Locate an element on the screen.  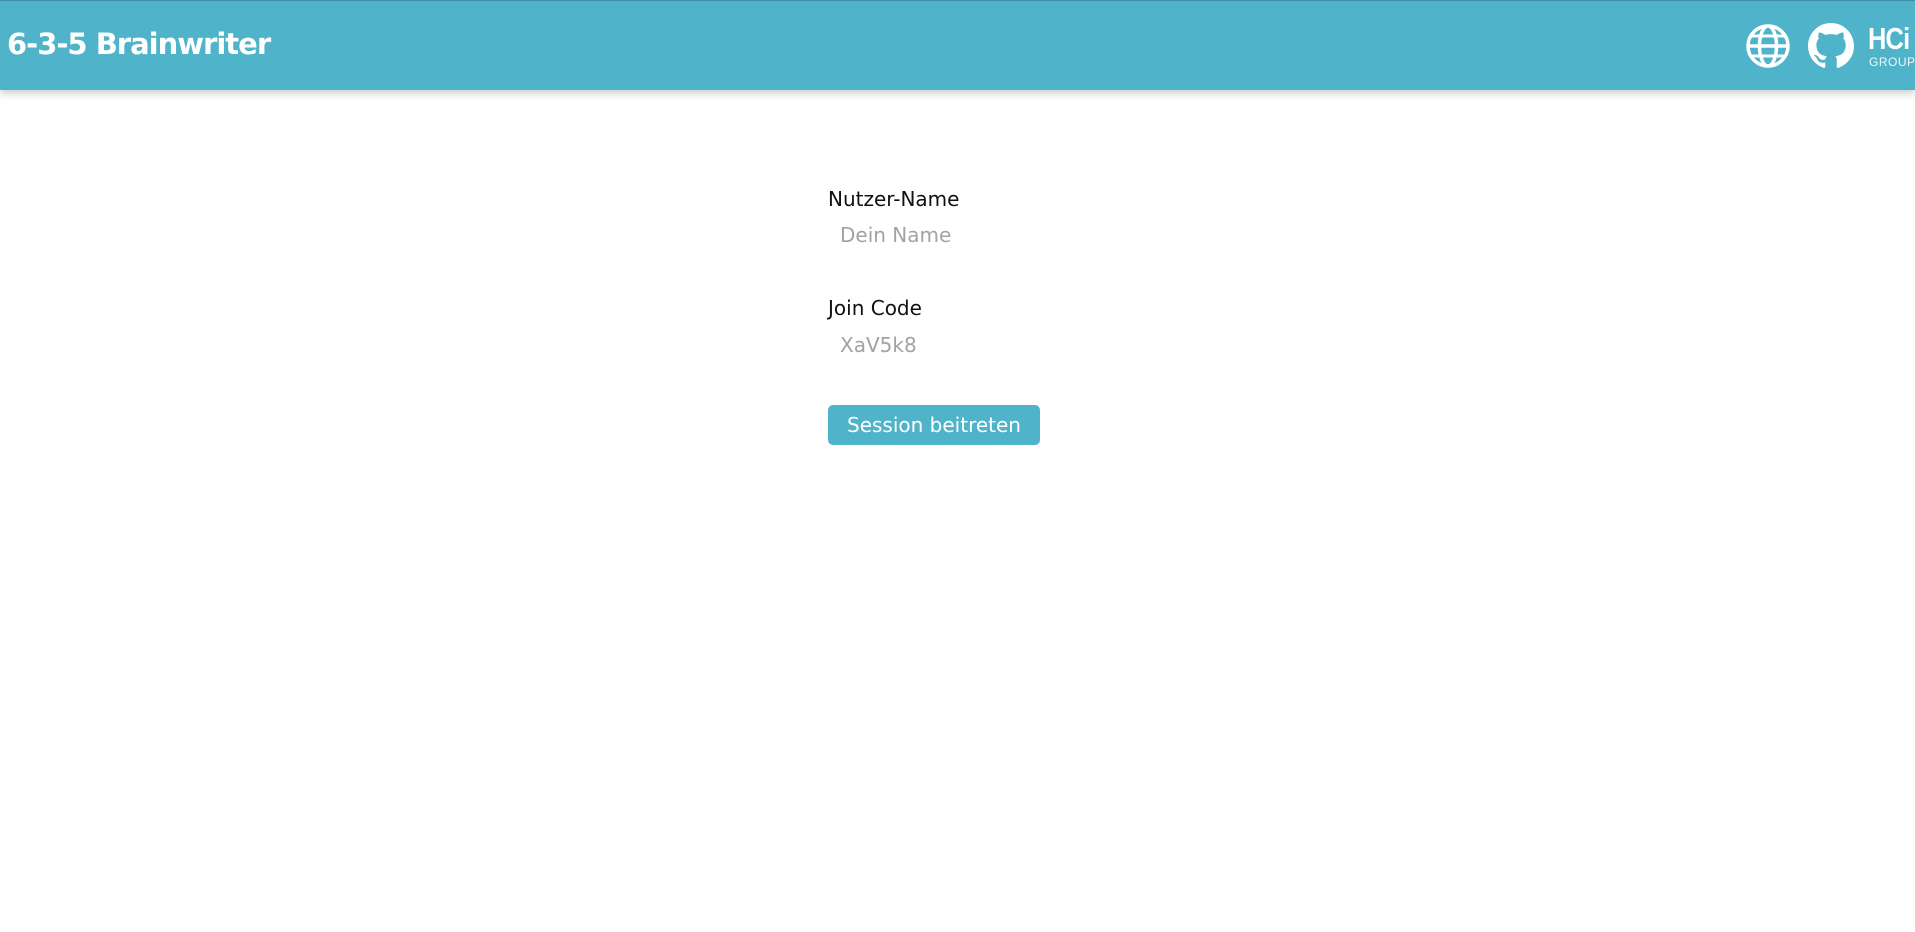
github-icon is located at coordinates (1831, 45).